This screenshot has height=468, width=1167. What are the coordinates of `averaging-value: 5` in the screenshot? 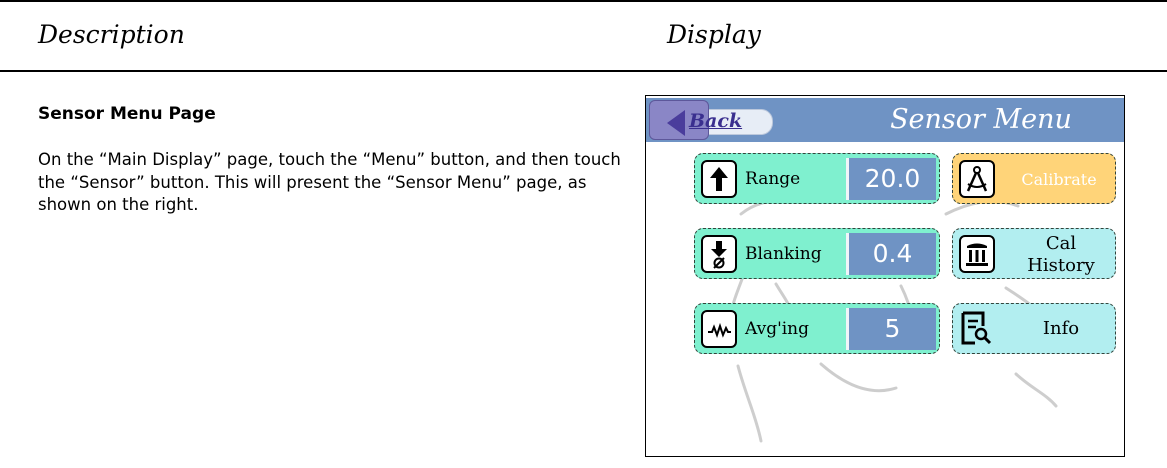 It's located at (891, 329).